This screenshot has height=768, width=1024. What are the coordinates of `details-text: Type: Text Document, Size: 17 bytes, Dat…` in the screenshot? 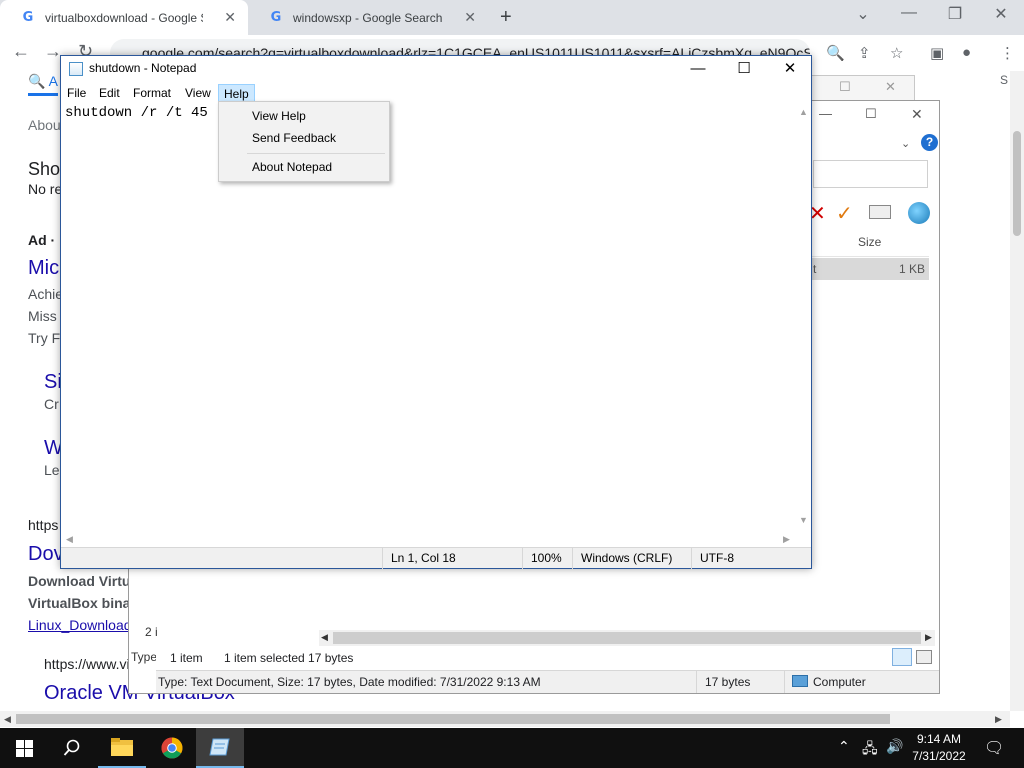 It's located at (349, 682).